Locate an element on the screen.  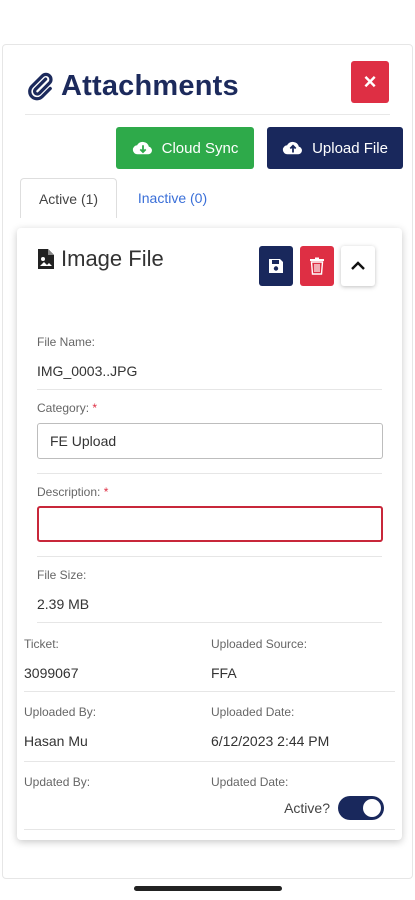
cloud-sync-button: Cloud Sync is located at coordinates (185, 148).